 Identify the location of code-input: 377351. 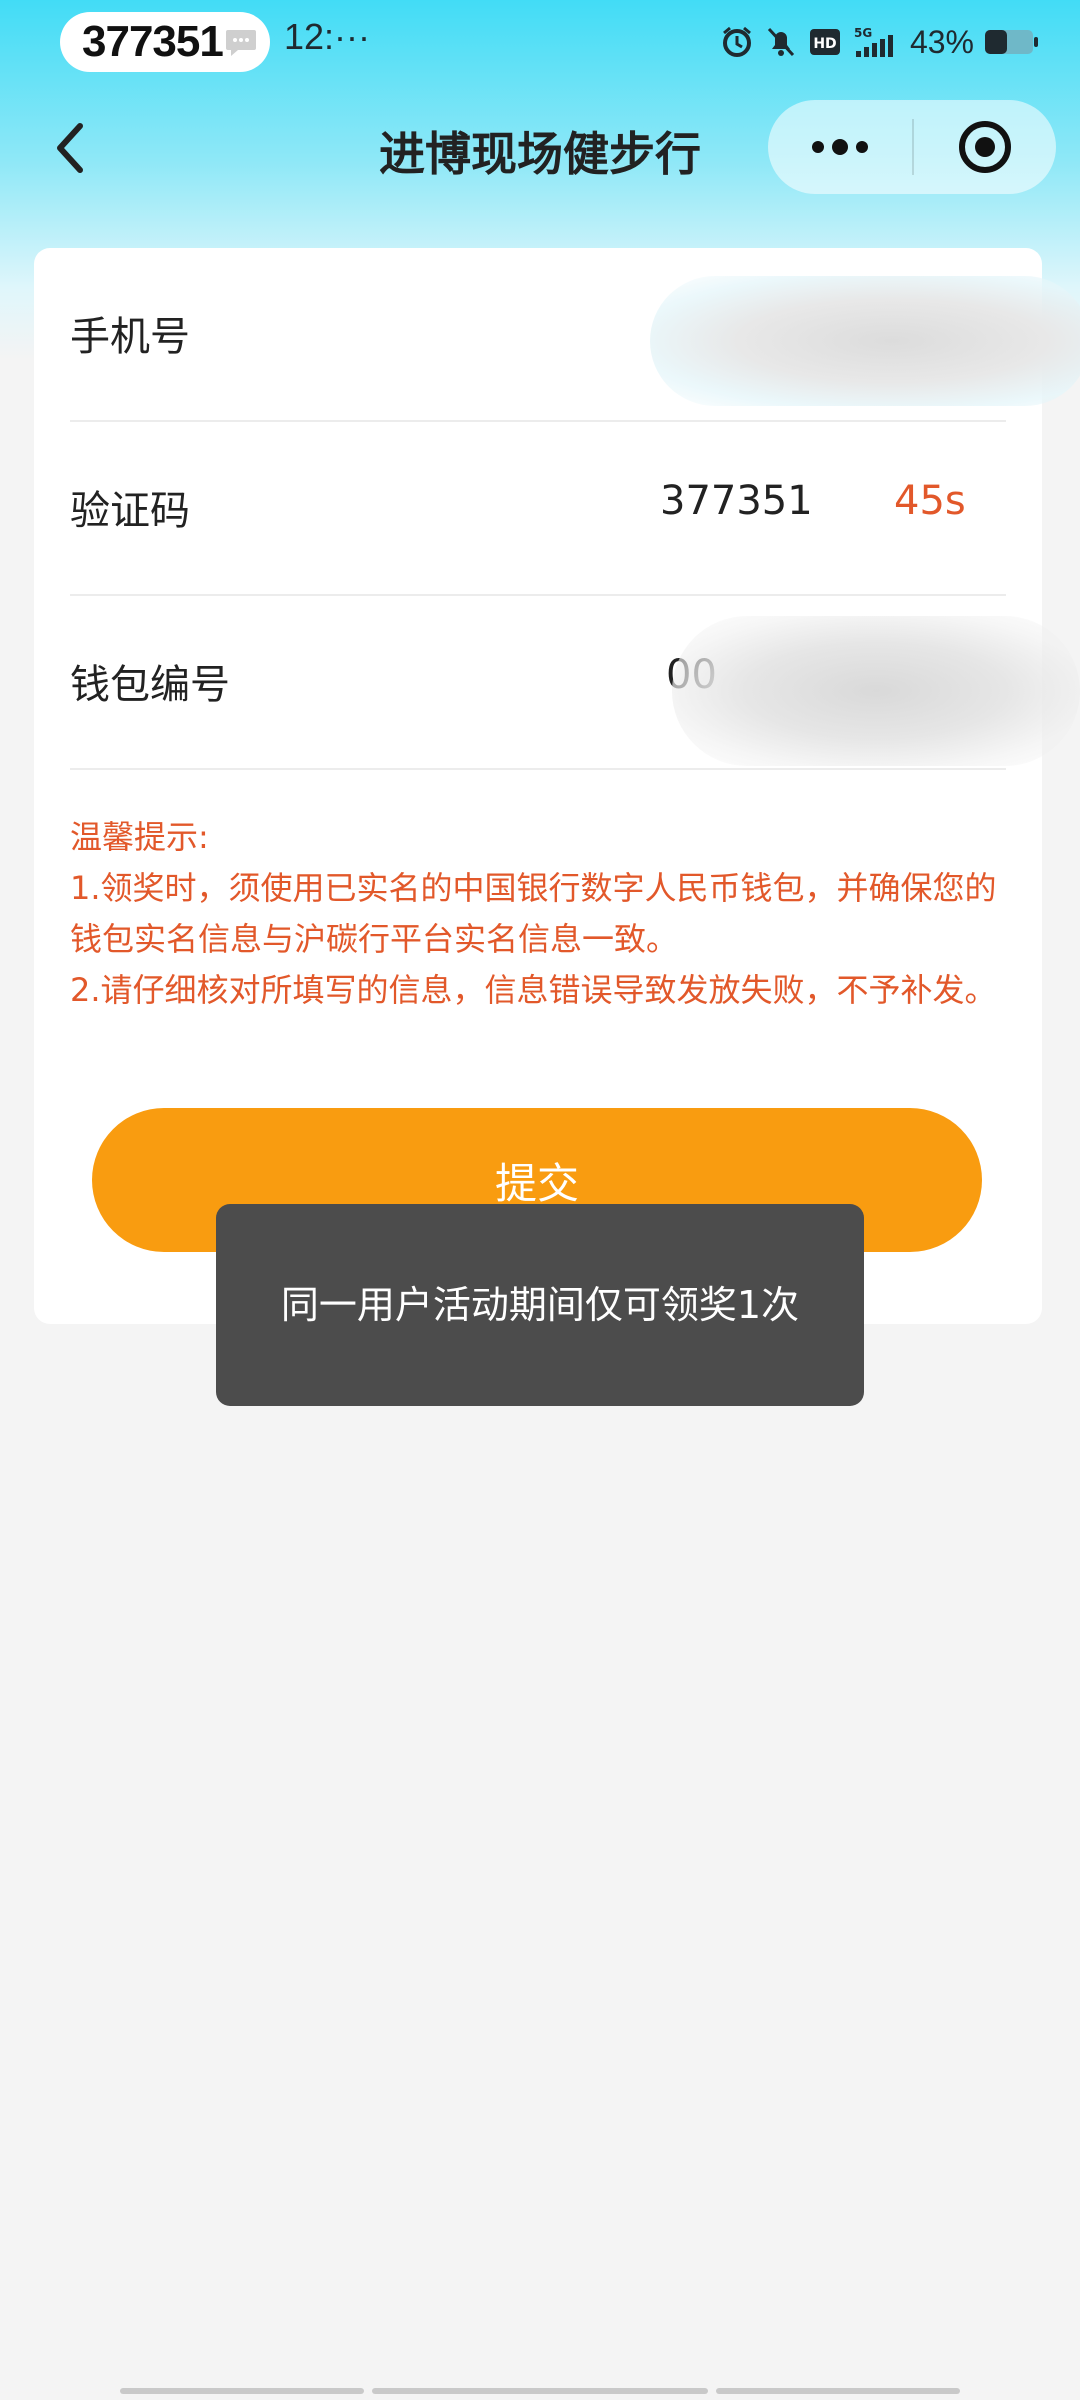
(736, 501).